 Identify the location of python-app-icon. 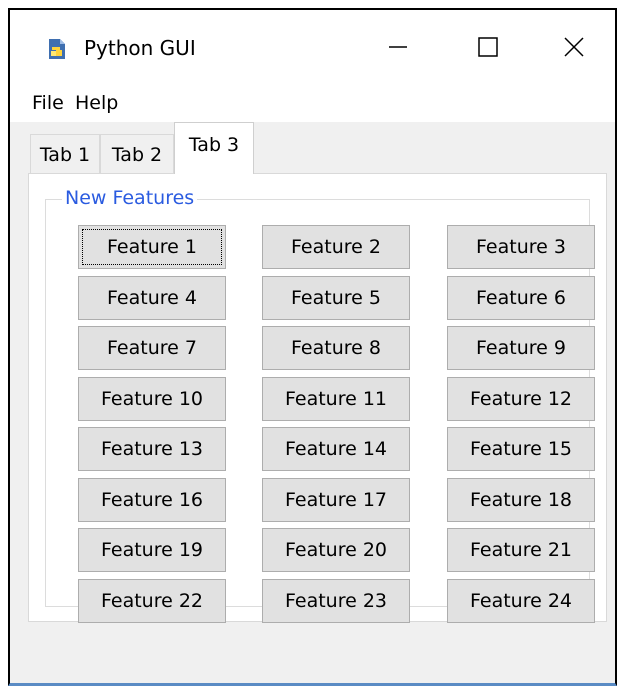
(57, 49).